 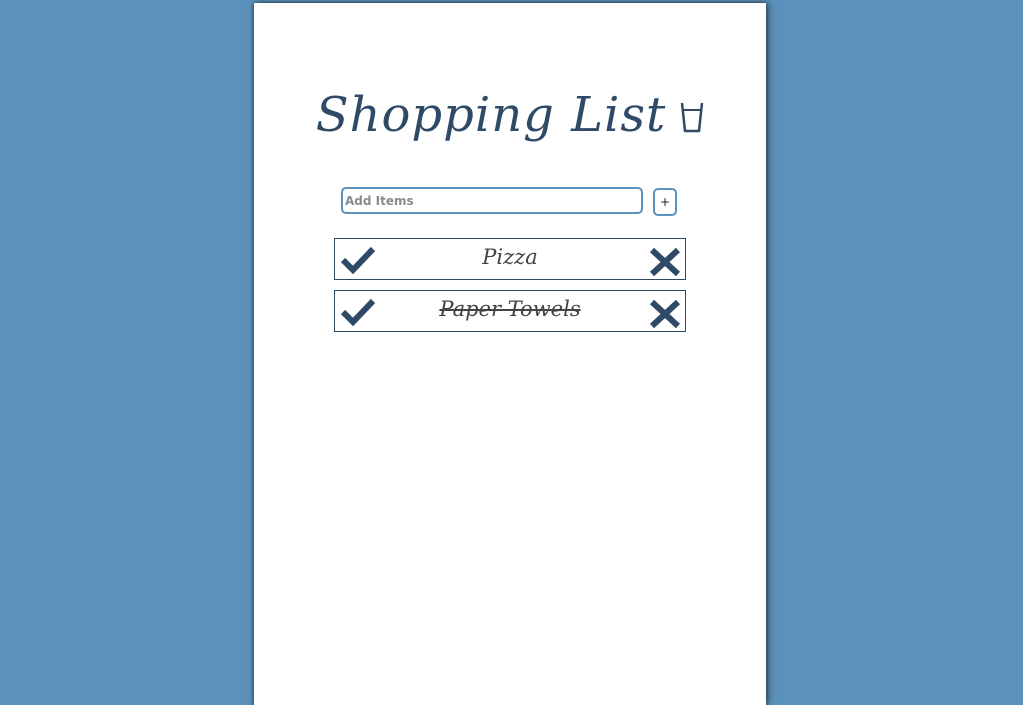 I want to click on list-item: Pizza, so click(x=510, y=259).